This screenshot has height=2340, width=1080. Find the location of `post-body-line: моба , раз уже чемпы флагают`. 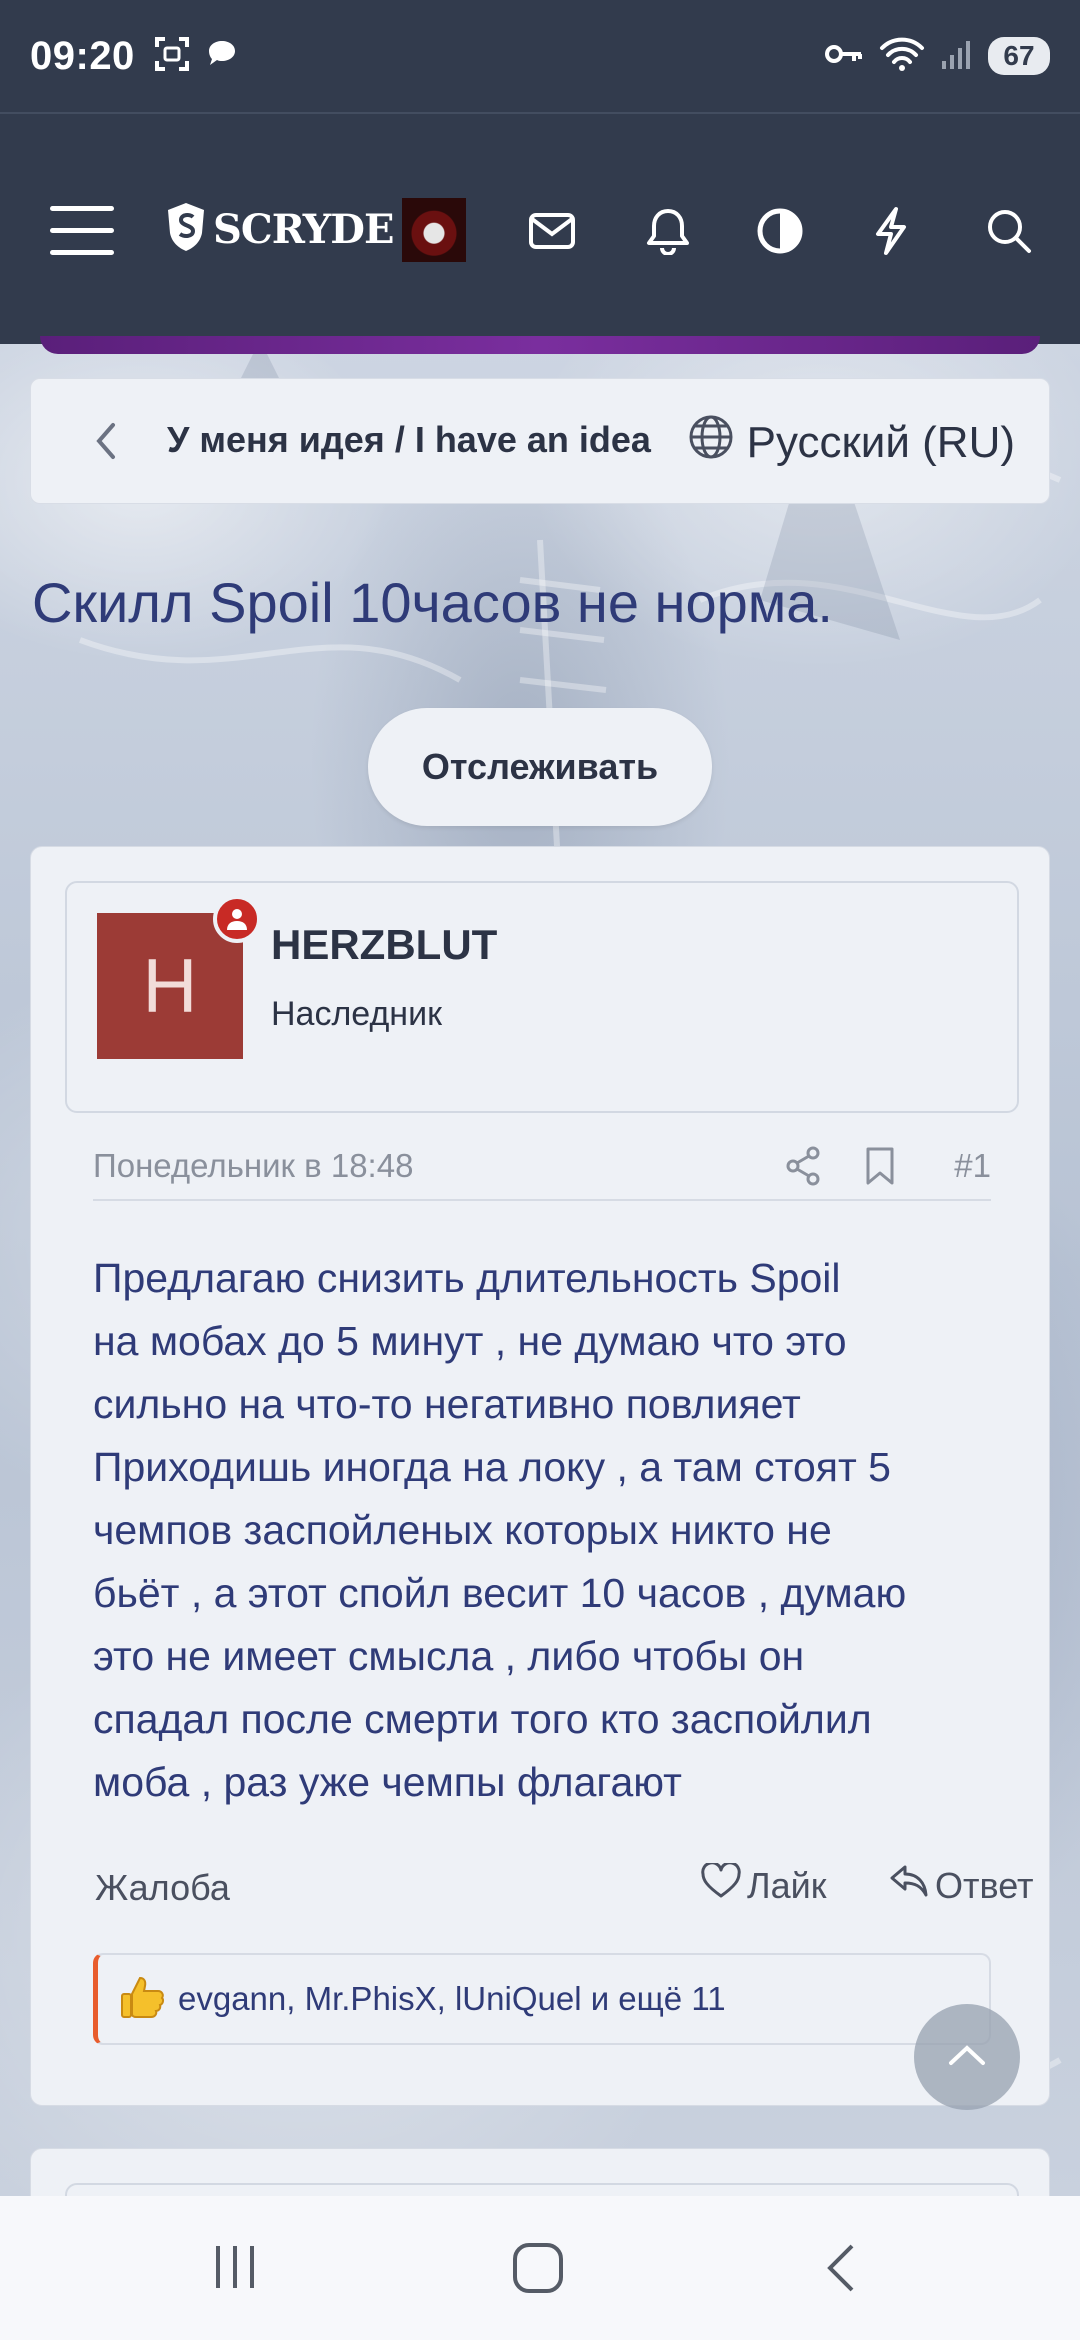

post-body-line: моба , раз уже чемпы флагают is located at coordinates (387, 1782).